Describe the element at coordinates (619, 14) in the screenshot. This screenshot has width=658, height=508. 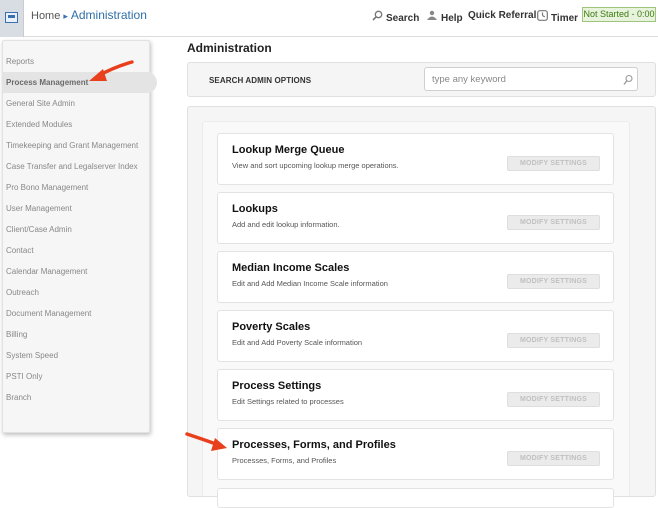
I see `timer-status-badge: Not Started - 0:00` at that location.